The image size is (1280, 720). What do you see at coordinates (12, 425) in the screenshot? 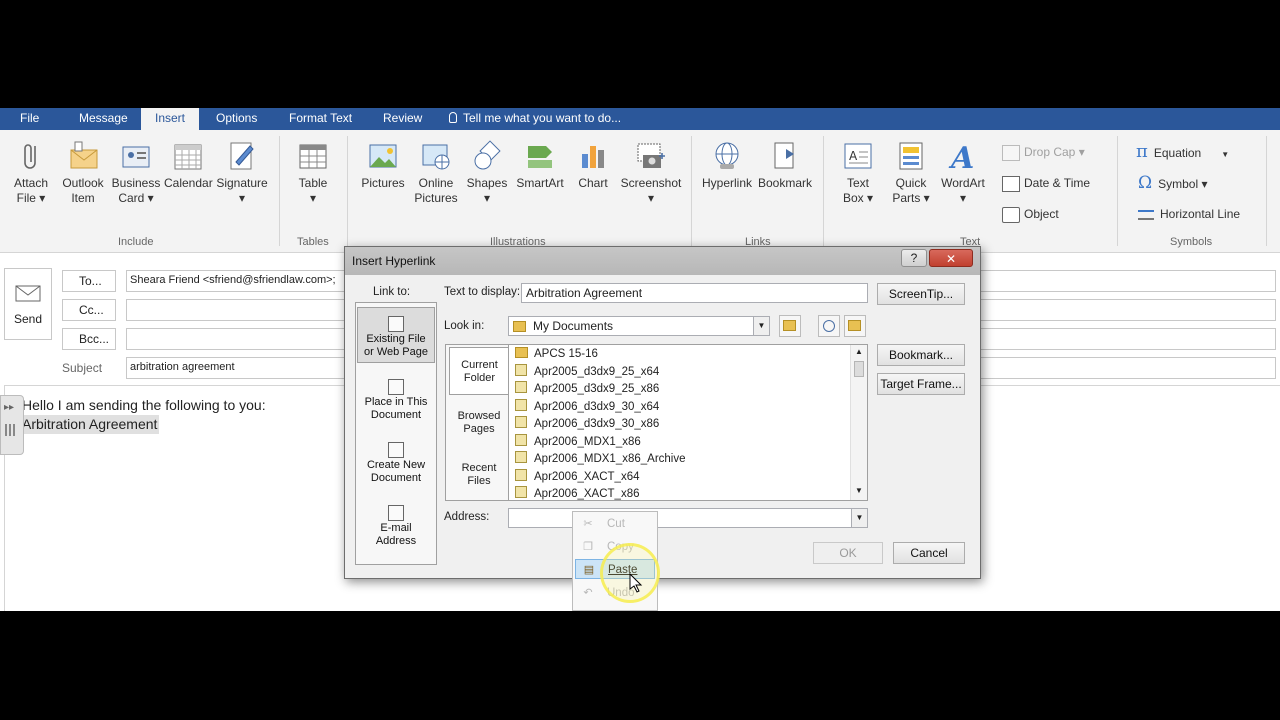
I see `side-panel-handle: ▸▸` at bounding box center [12, 425].